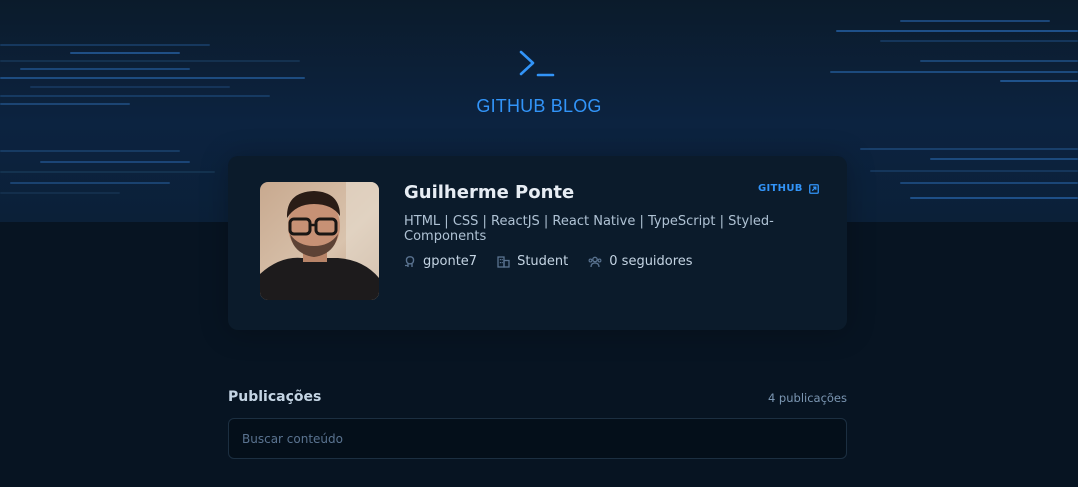 This screenshot has height=487, width=1078. I want to click on username-text: gponte7, so click(450, 261).